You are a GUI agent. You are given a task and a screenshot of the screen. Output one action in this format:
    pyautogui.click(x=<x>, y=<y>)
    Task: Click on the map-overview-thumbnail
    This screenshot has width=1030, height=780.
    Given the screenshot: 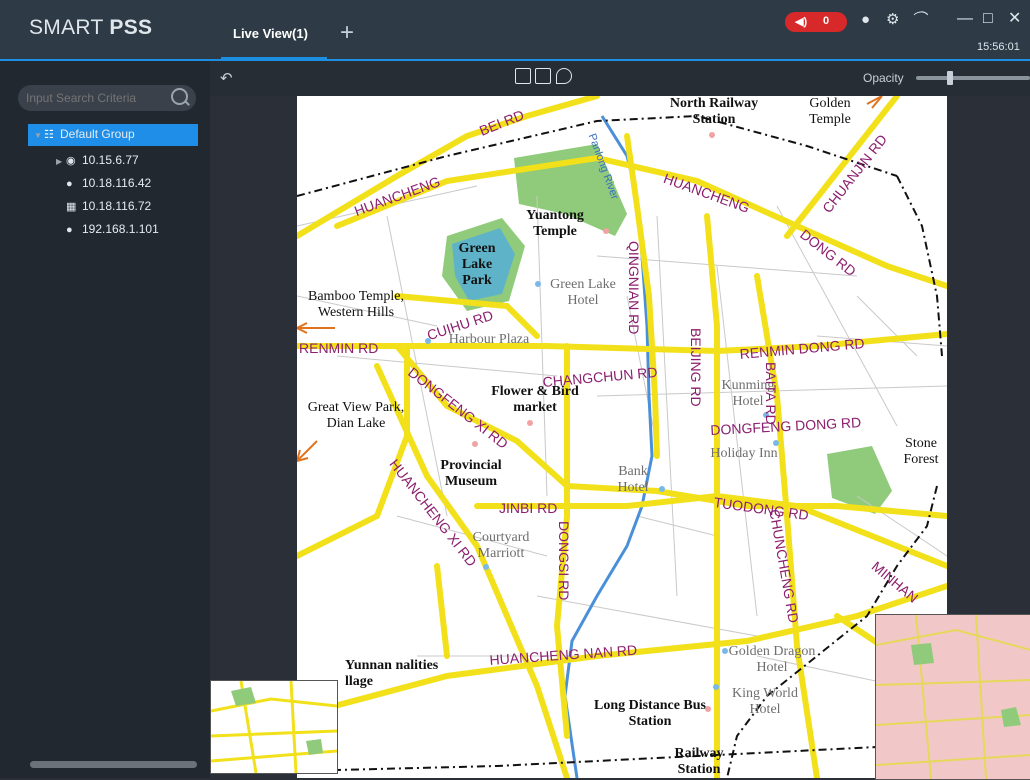 What is the action you would take?
    pyautogui.click(x=952, y=697)
    